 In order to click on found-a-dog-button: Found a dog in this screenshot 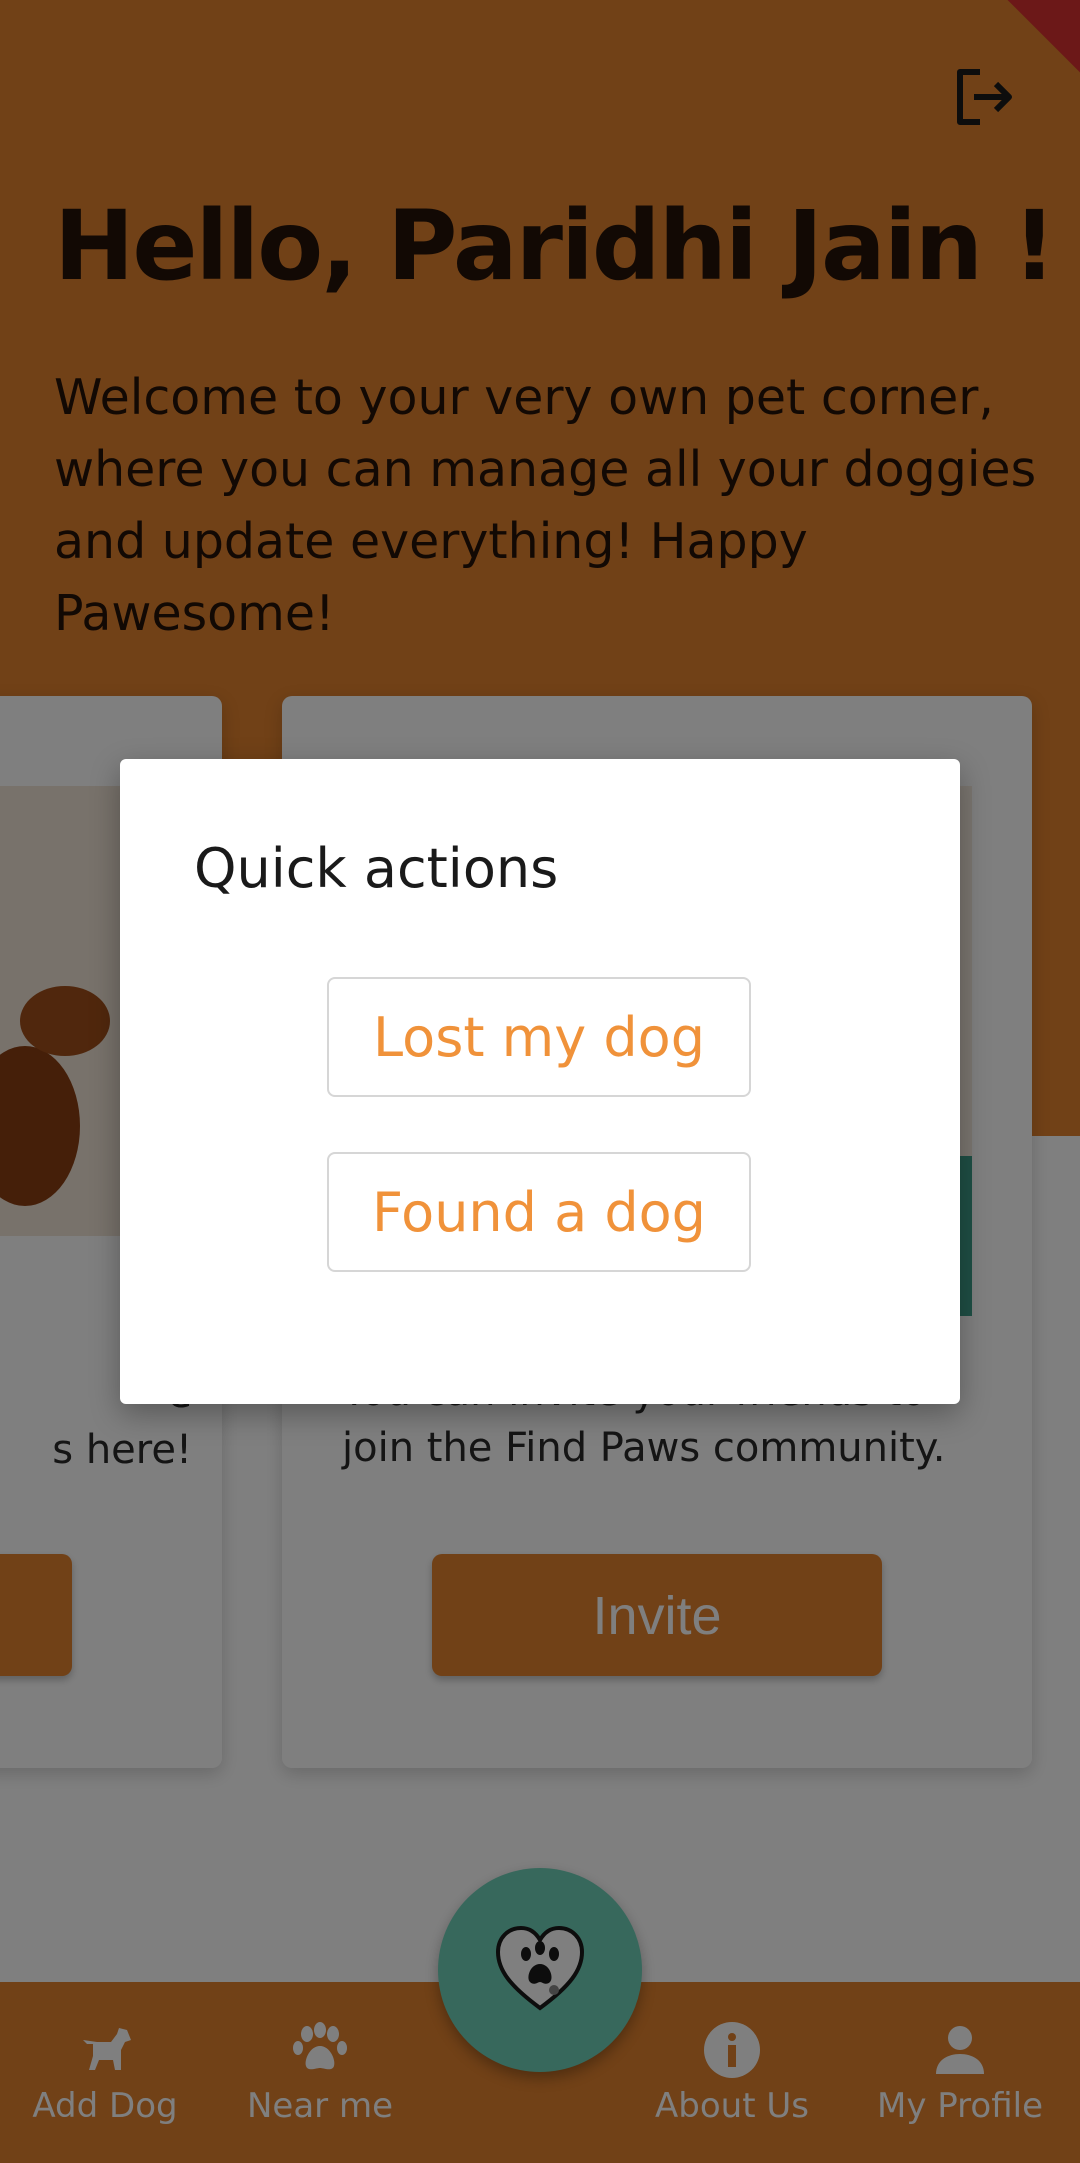, I will do `click(539, 1212)`.